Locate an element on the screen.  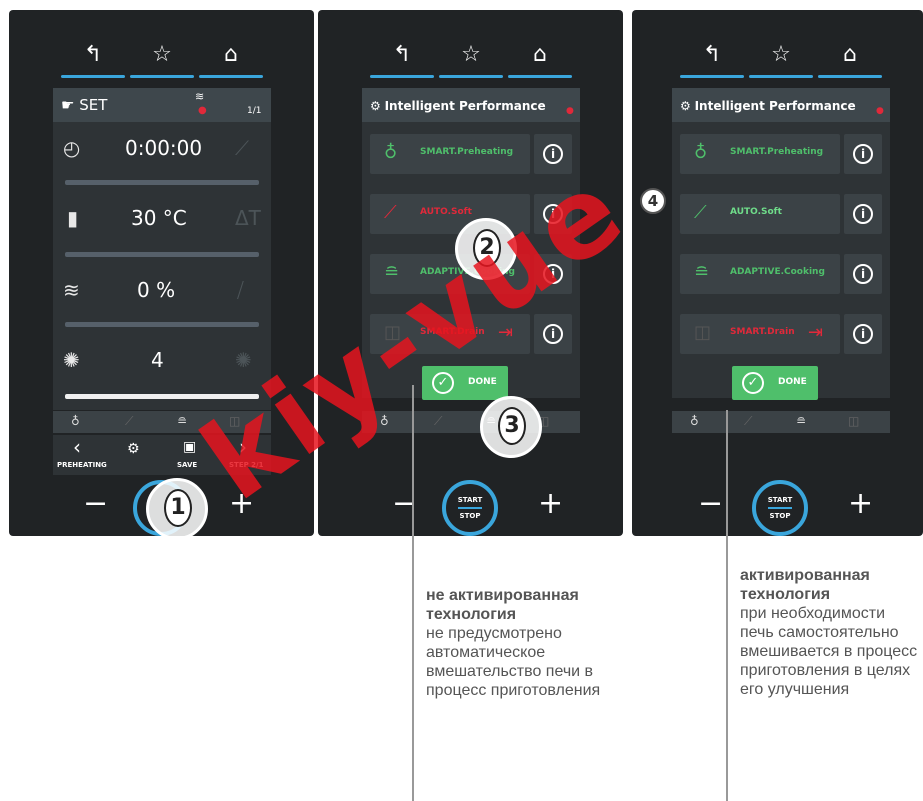
done-button: ✓ DONE is located at coordinates (775, 383).